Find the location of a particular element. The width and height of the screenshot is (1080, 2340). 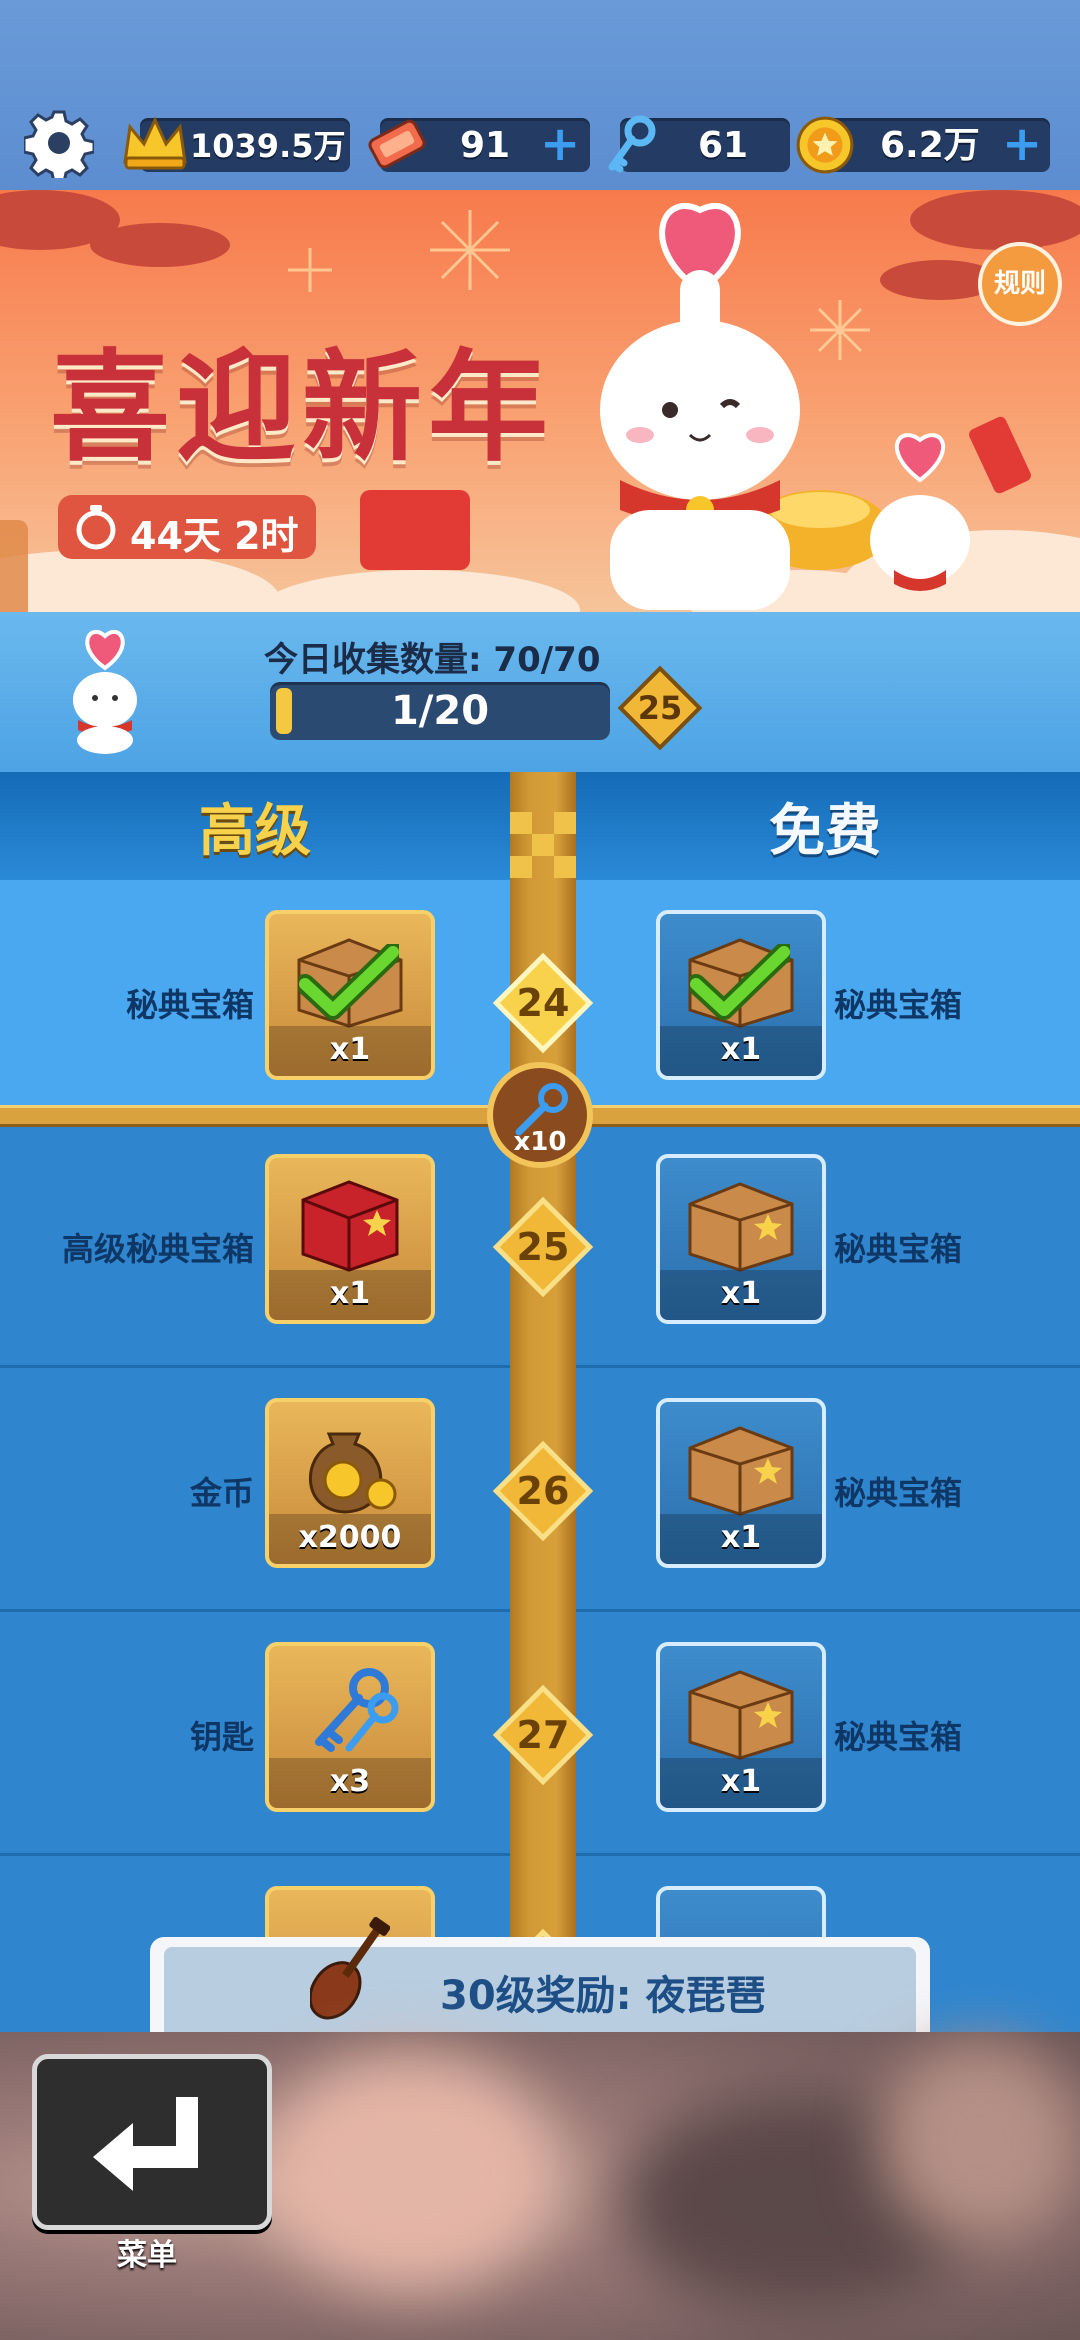

pipa-instrument-icon is located at coordinates (350, 1968).